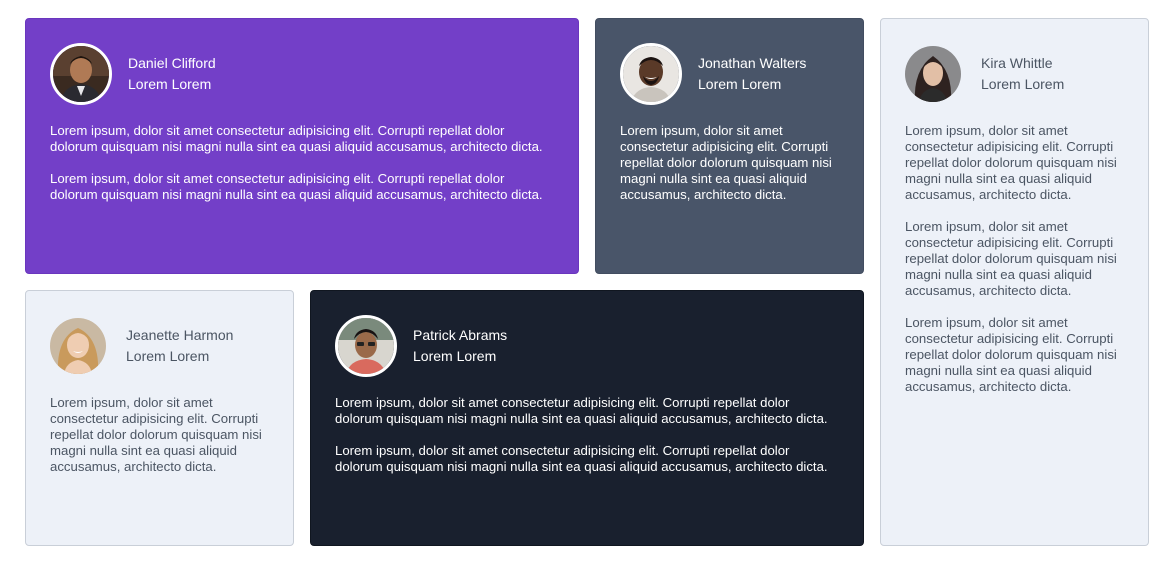 The image size is (1174, 570). Describe the element at coordinates (460, 335) in the screenshot. I see `author-name: Patrick Abrams` at that location.